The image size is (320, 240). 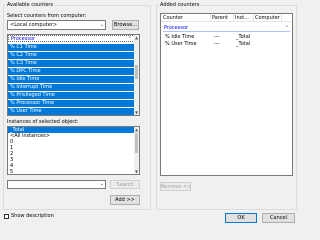 What do you see at coordinates (71, 87) in the screenshot?
I see `counter-item: % Interrupt Time` at bounding box center [71, 87].